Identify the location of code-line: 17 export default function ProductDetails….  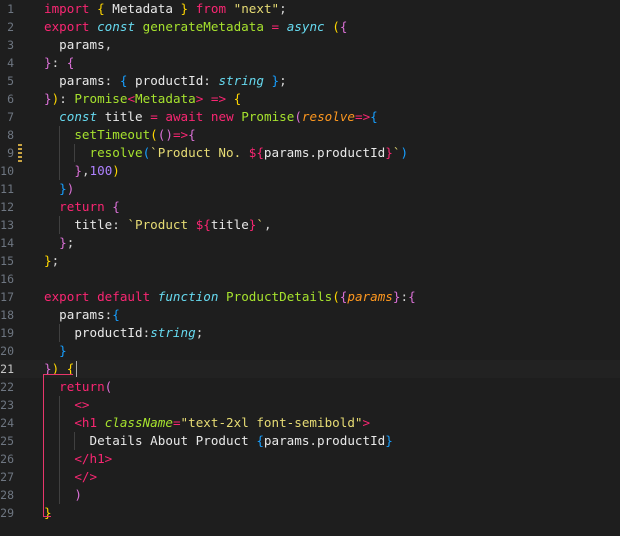
(310, 297).